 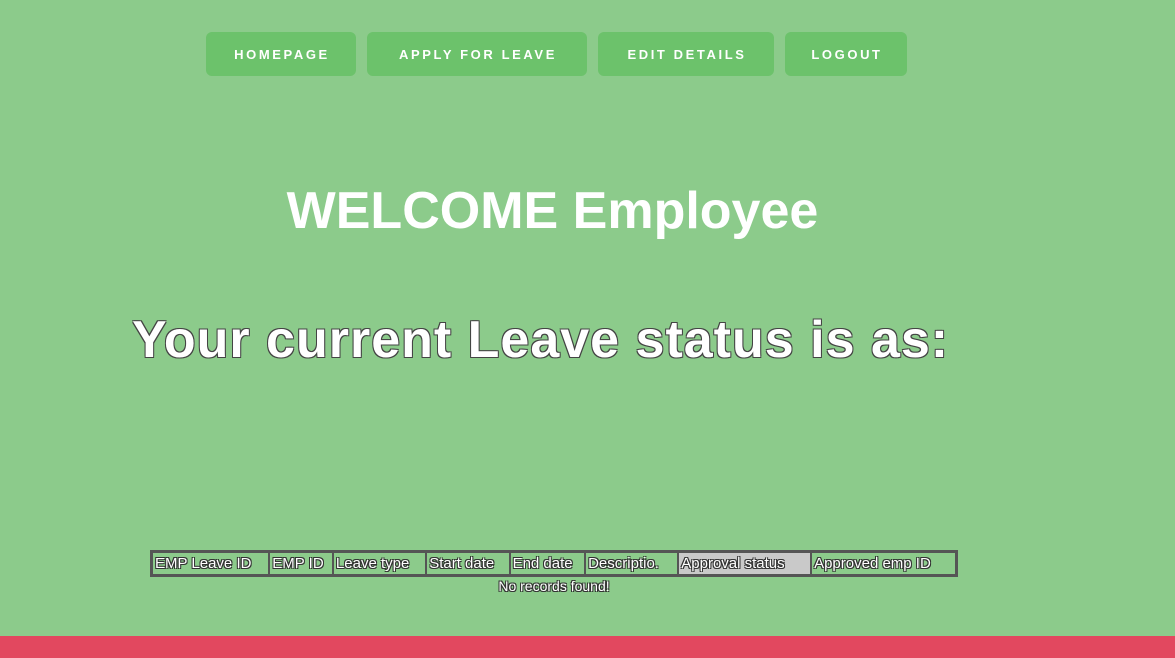 I want to click on footer-bar, so click(x=587, y=647).